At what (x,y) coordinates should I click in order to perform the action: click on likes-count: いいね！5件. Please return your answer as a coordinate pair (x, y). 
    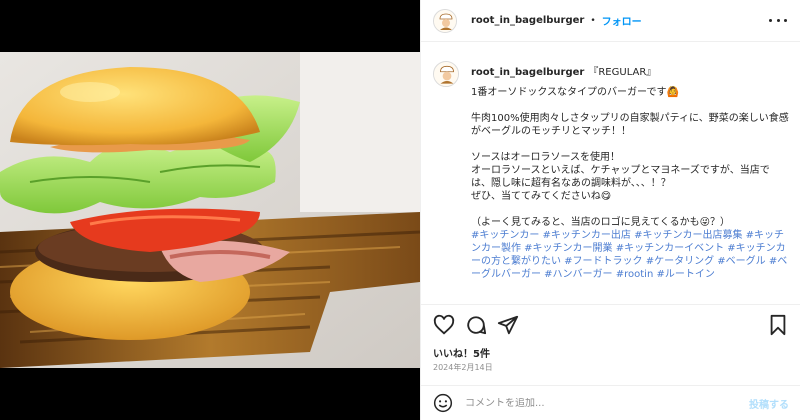
    Looking at the image, I should click on (461, 352).